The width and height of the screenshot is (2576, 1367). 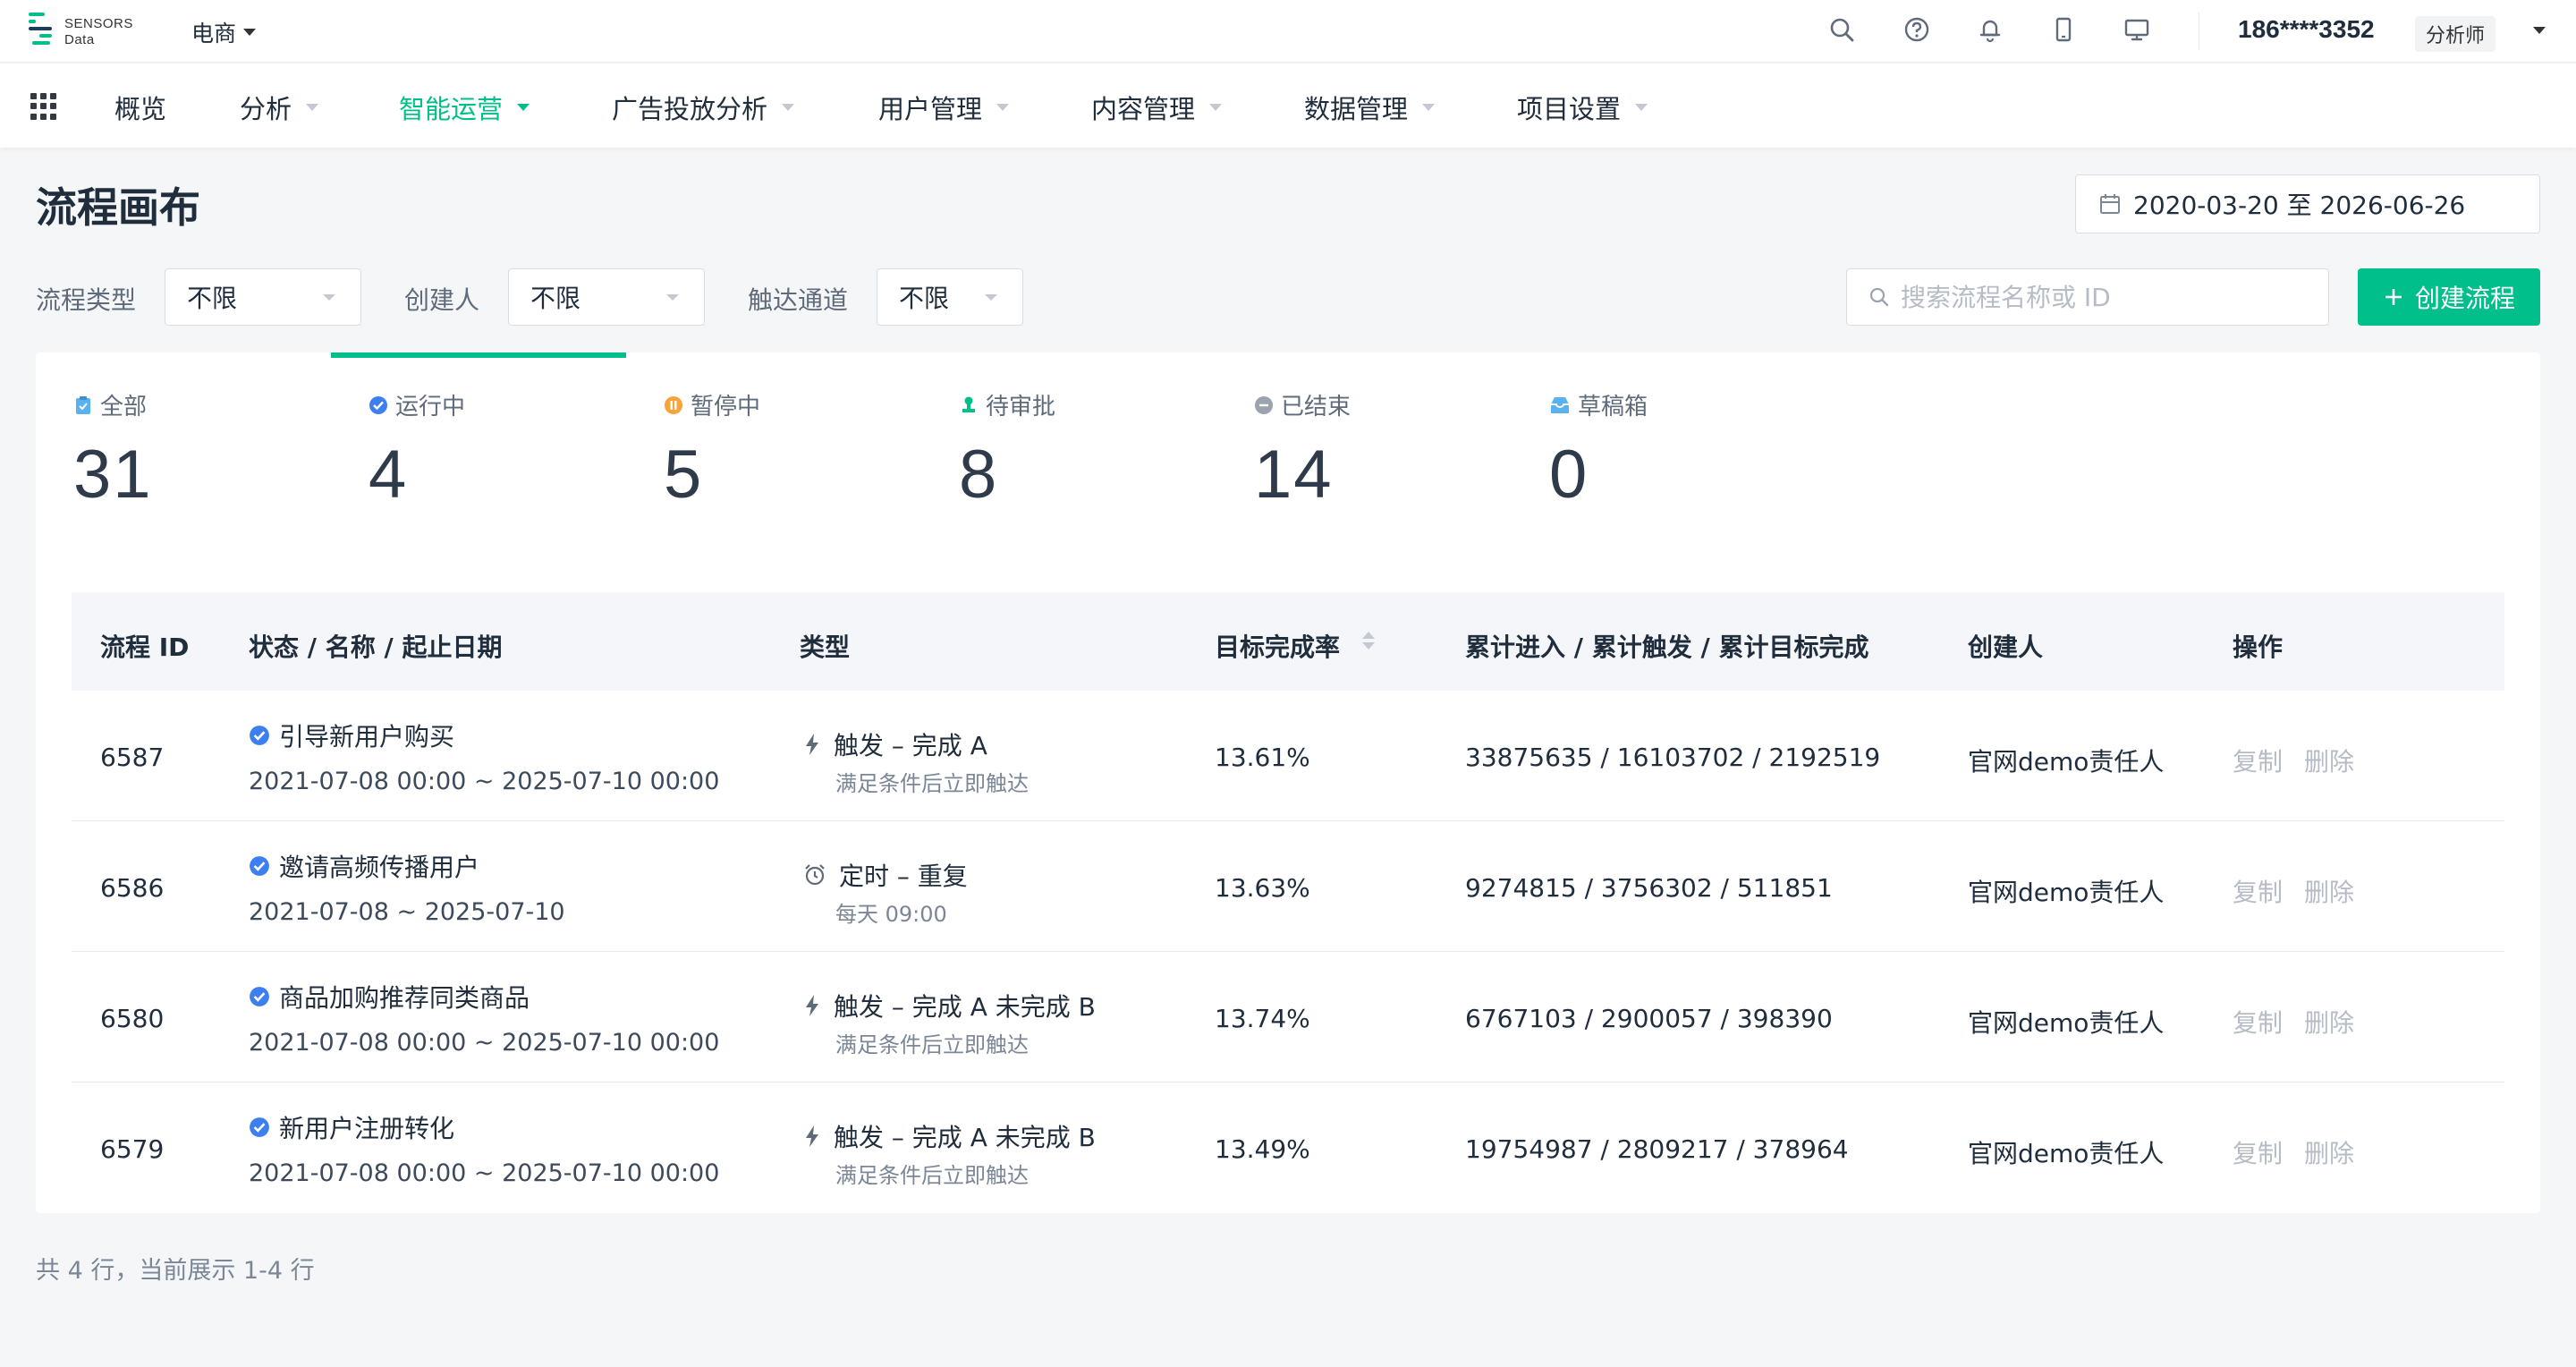 What do you see at coordinates (903, 876) in the screenshot?
I see `flow-type-label: 定时 – 重复` at bounding box center [903, 876].